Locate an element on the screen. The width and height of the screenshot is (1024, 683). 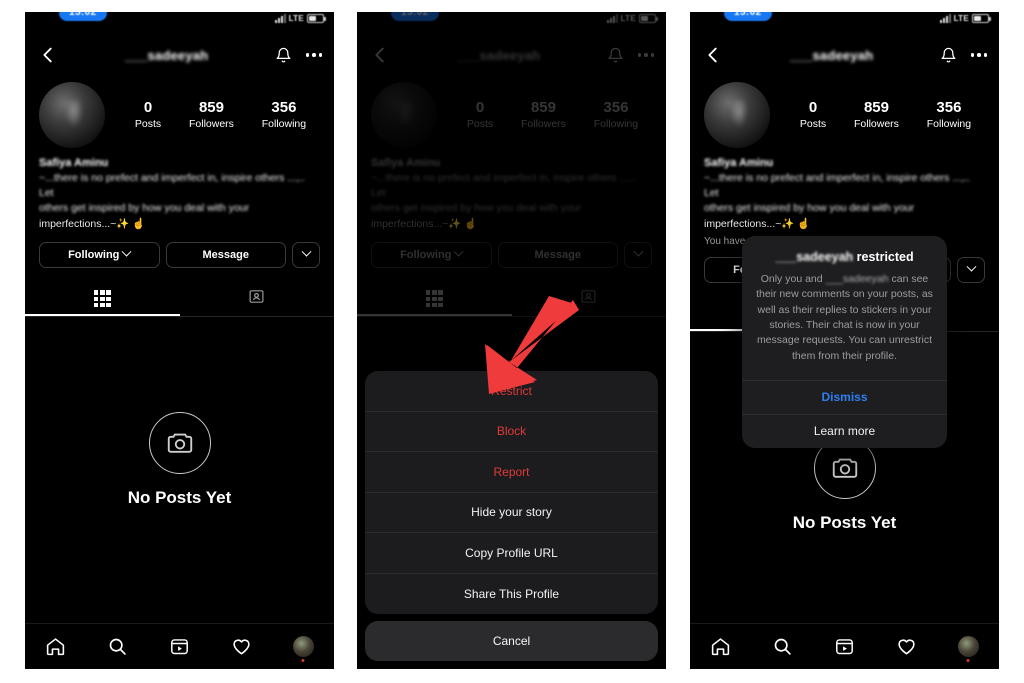
action-report: Report is located at coordinates (511, 472).